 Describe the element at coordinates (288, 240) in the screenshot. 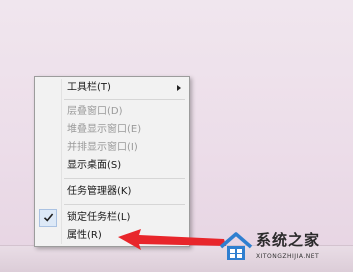

I see `watermark-name: 系统之家` at that location.